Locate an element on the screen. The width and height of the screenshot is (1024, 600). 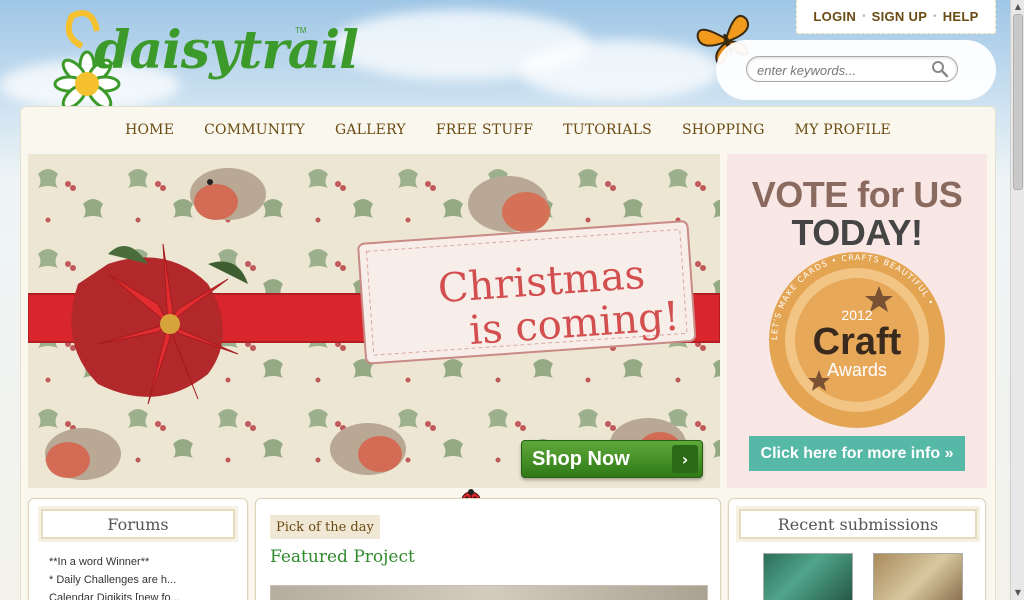
forum-item: **In a word Winner** is located at coordinates (114, 562).